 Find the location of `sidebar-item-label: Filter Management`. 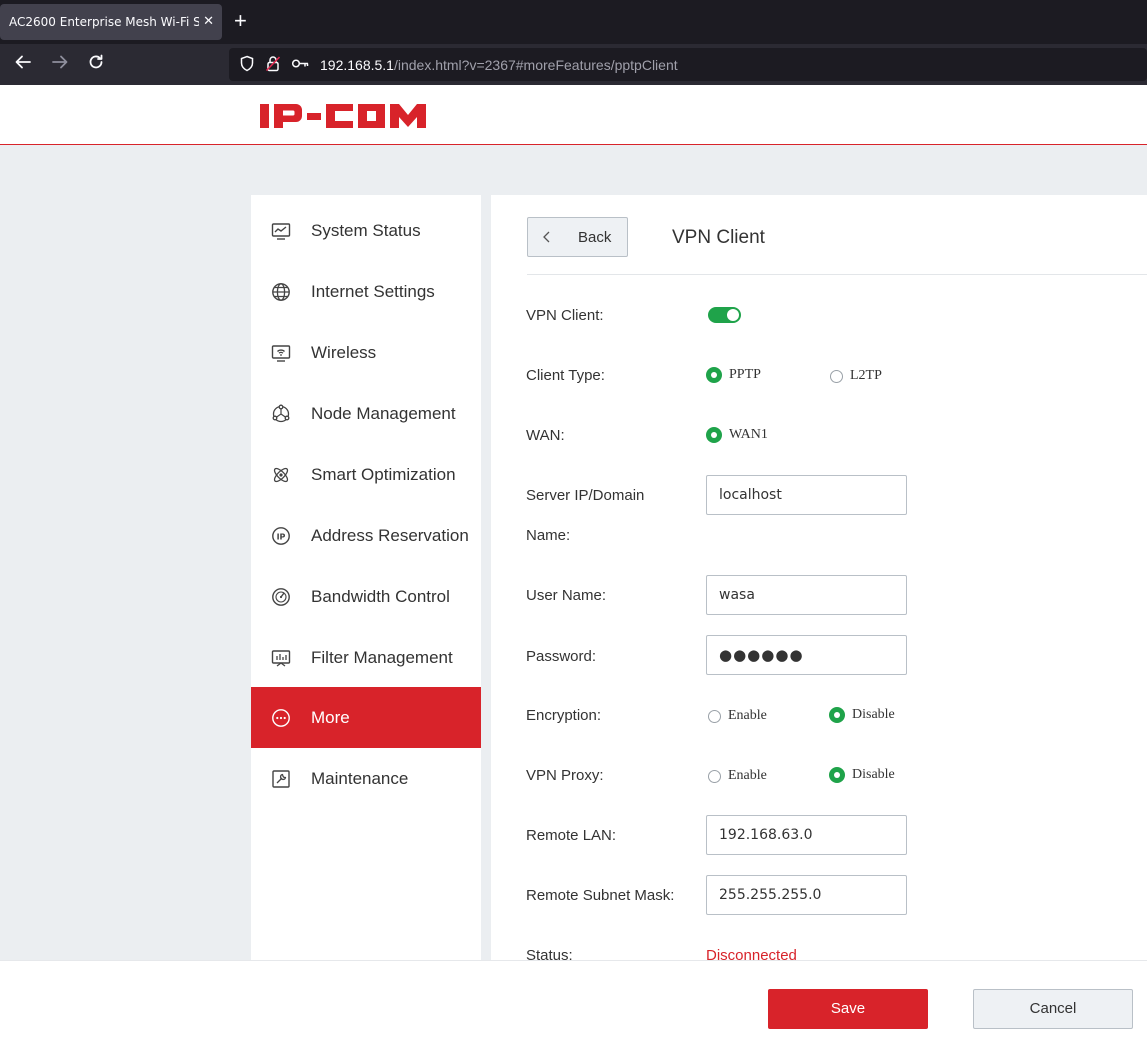

sidebar-item-label: Filter Management is located at coordinates (382, 657).